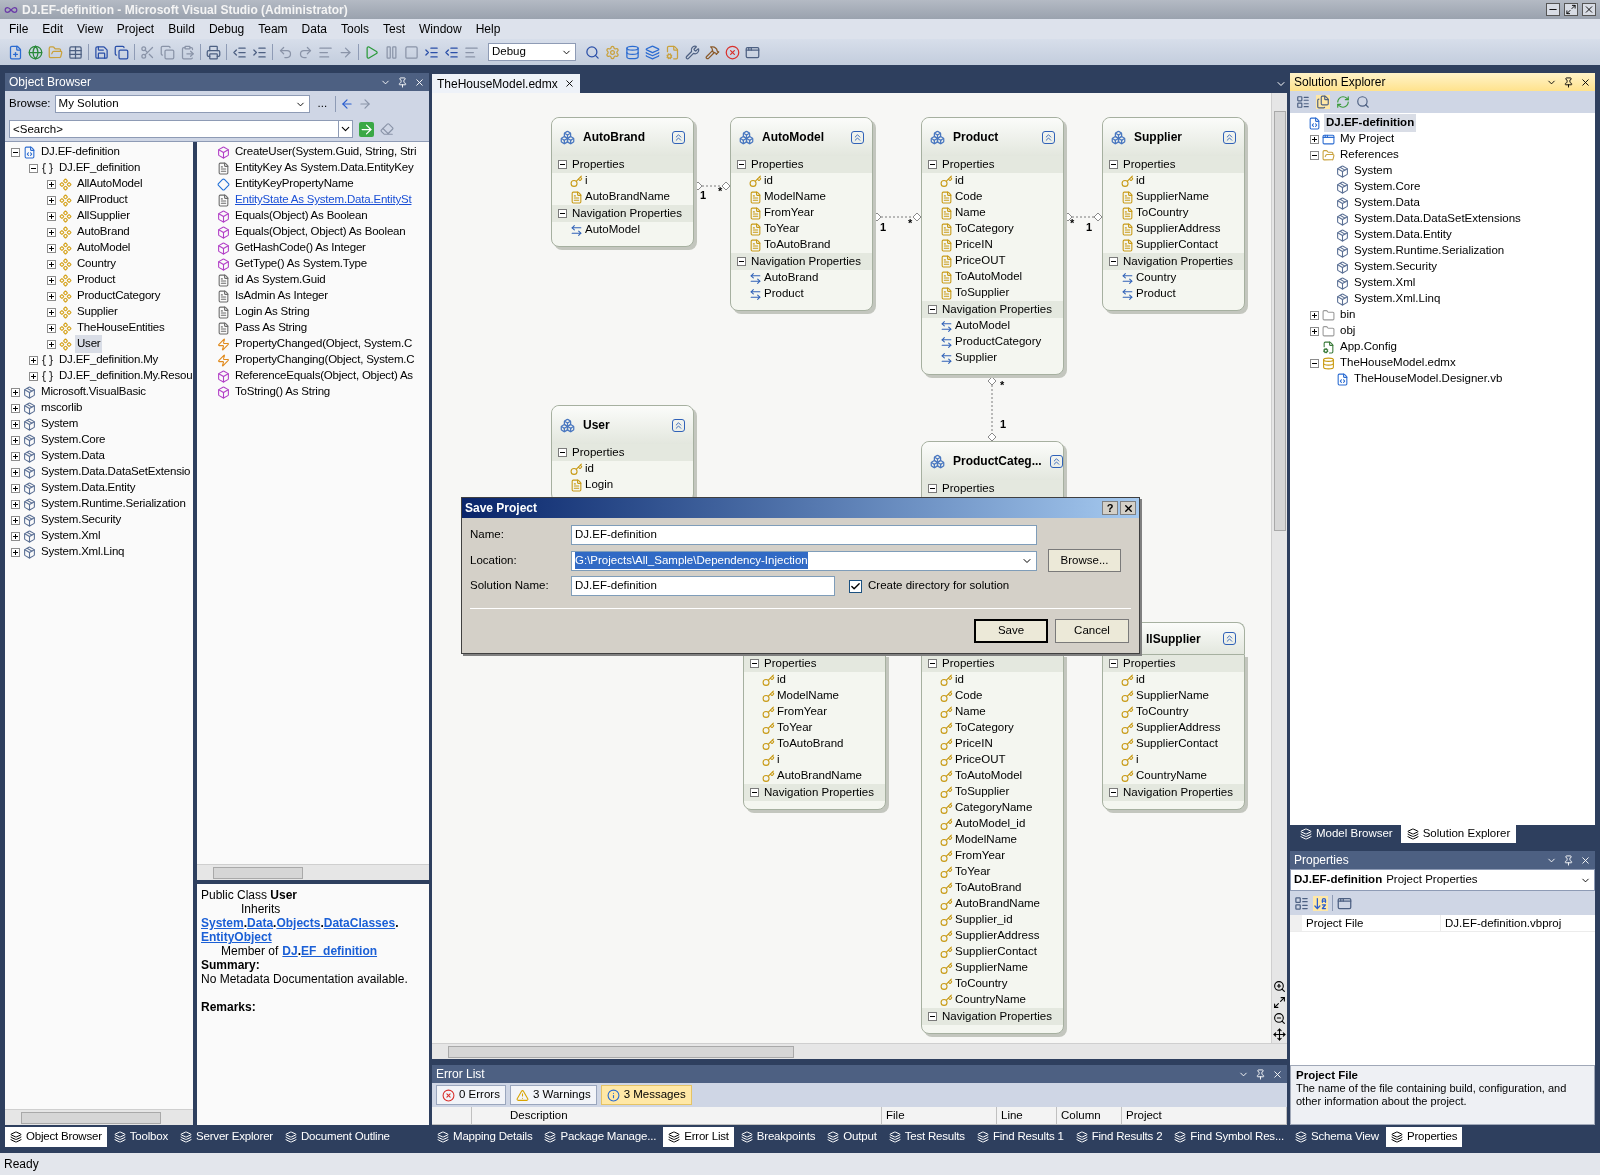 This screenshot has height=1175, width=1600. What do you see at coordinates (213, 52) in the screenshot?
I see `print-icon` at bounding box center [213, 52].